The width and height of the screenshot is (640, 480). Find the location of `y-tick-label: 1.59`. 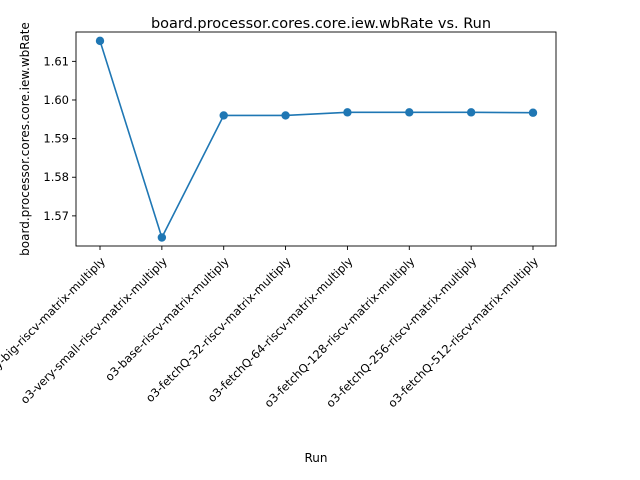

y-tick-label: 1.59 is located at coordinates (56, 139).